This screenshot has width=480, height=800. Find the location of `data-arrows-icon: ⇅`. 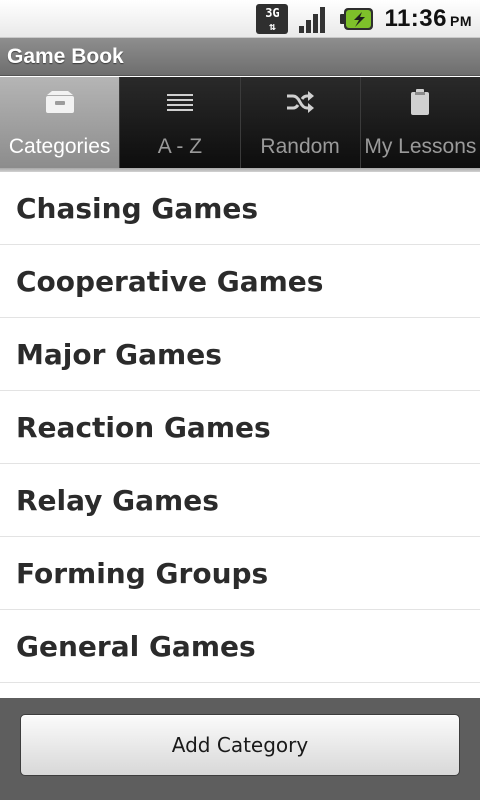

data-arrows-icon: ⇅ is located at coordinates (272, 26).